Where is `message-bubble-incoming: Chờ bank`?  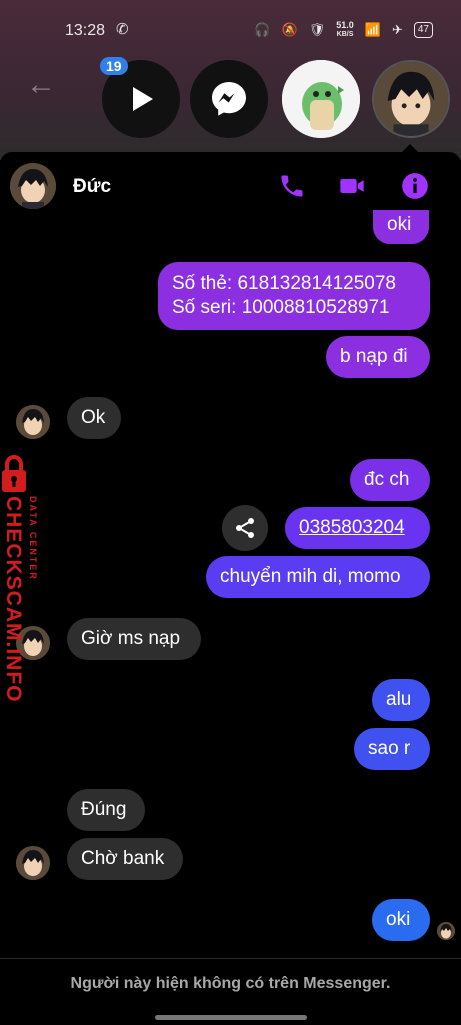 message-bubble-incoming: Chờ bank is located at coordinates (125, 859).